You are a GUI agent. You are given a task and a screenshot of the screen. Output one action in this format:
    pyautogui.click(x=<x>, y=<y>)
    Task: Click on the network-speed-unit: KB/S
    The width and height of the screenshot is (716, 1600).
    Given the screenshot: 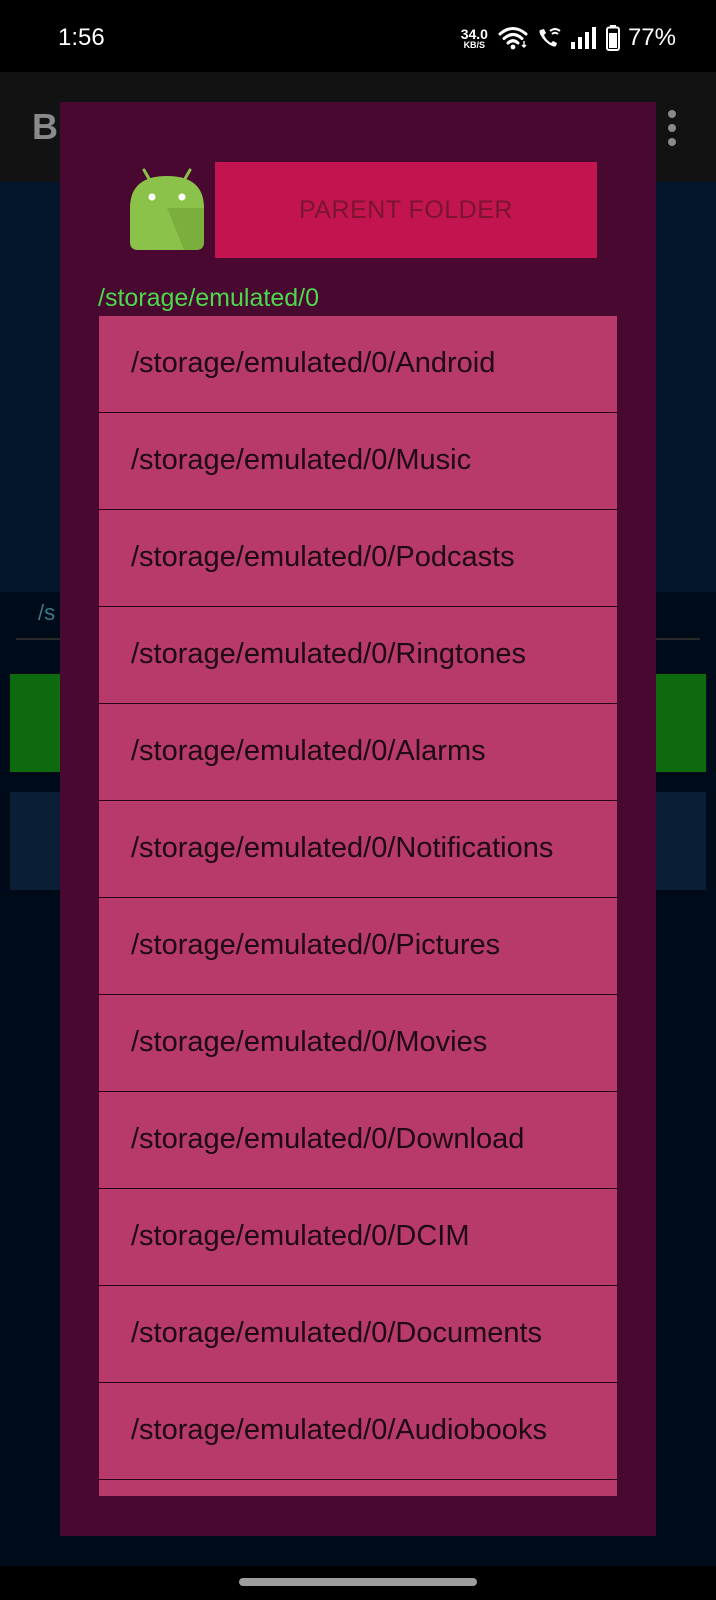 What is the action you would take?
    pyautogui.click(x=474, y=44)
    